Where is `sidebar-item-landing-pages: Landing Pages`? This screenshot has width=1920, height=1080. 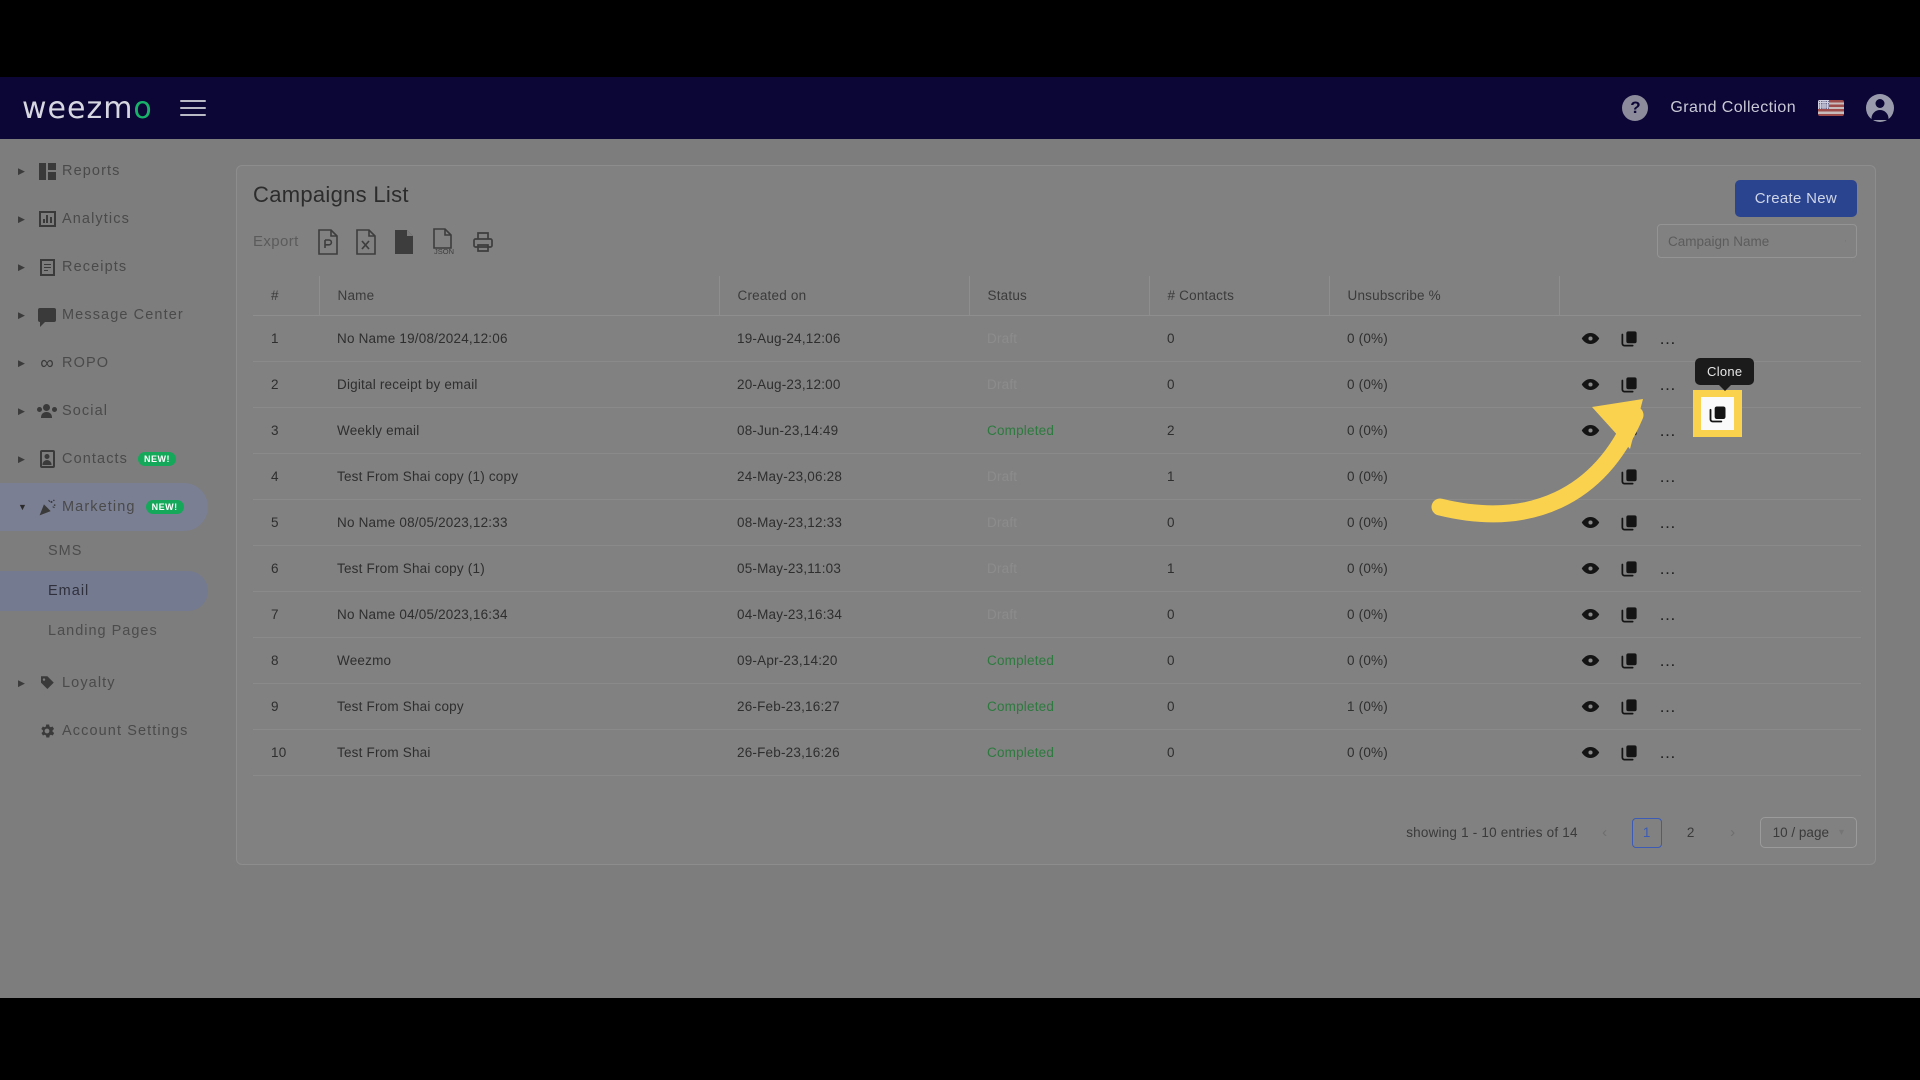
sidebar-item-landing-pages: Landing Pages is located at coordinates (104, 631).